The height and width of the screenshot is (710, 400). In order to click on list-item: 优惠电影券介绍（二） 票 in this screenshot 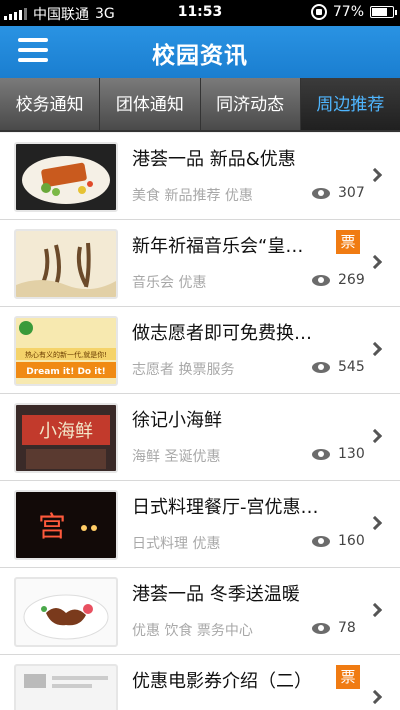, I will do `click(200, 682)`.